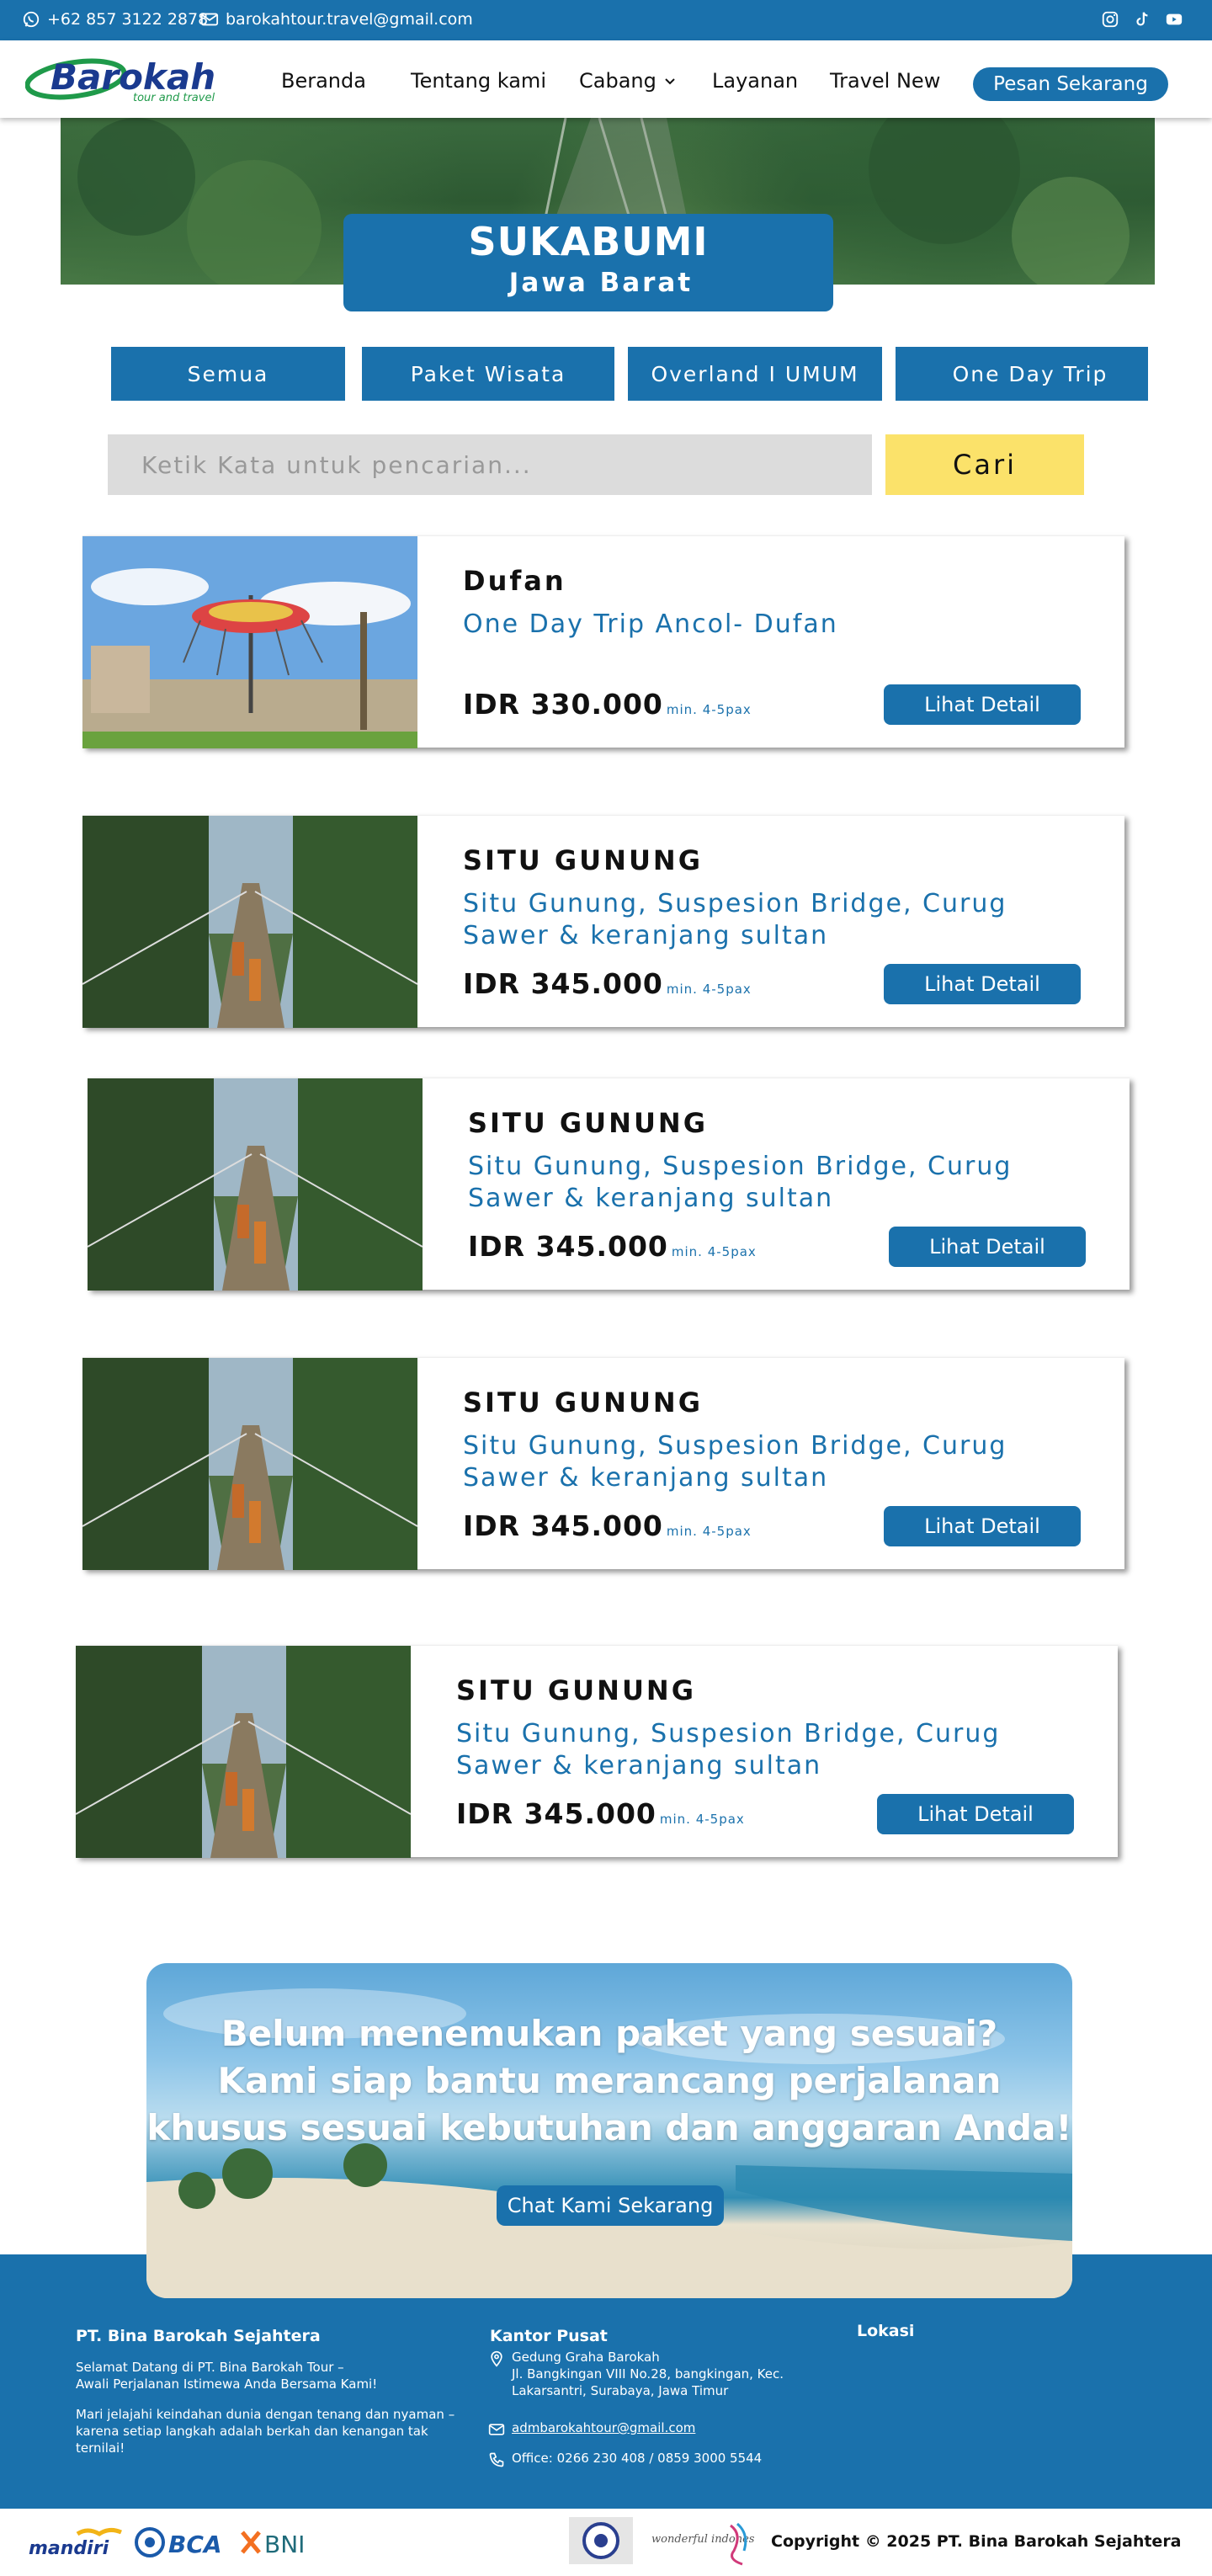 The width and height of the screenshot is (1212, 2576). I want to click on phone-text: +62 857 3122 2878, so click(128, 20).